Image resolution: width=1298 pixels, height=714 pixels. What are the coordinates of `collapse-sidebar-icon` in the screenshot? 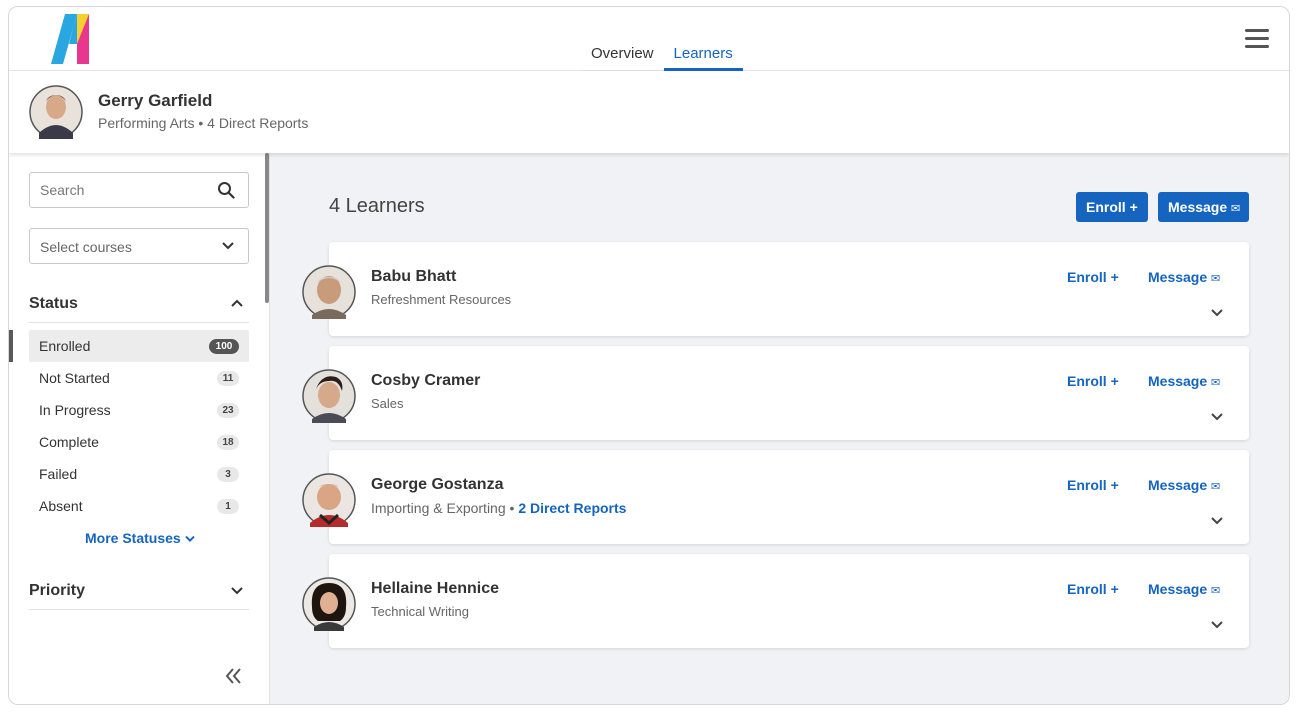 It's located at (234, 676).